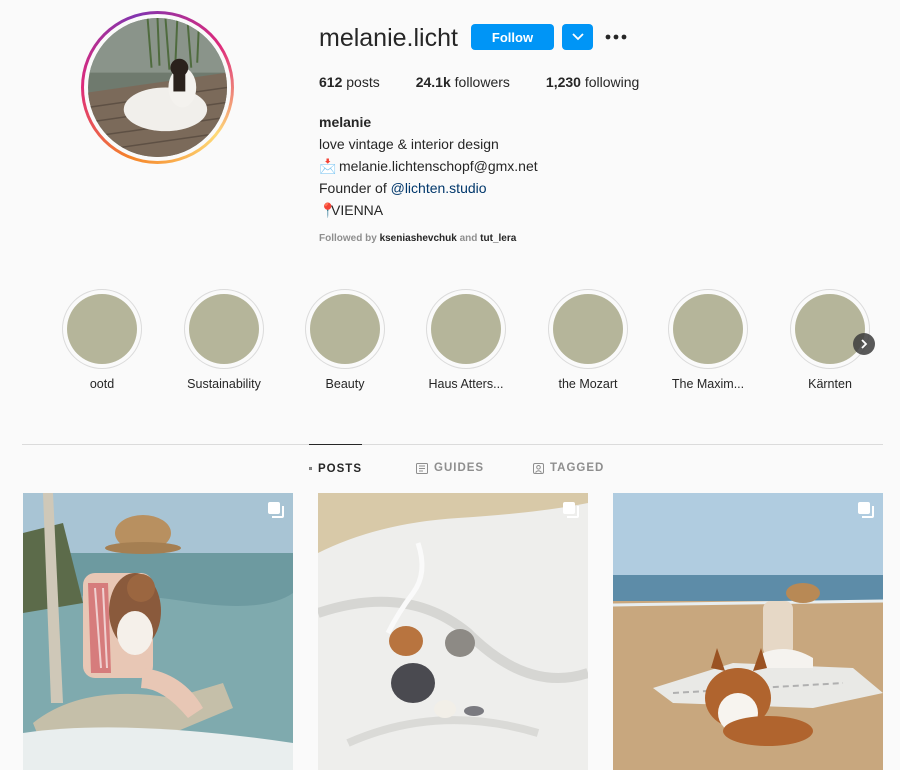 The image size is (900, 770). What do you see at coordinates (498, 238) in the screenshot?
I see `followed-by-user: tut_lera` at bounding box center [498, 238].